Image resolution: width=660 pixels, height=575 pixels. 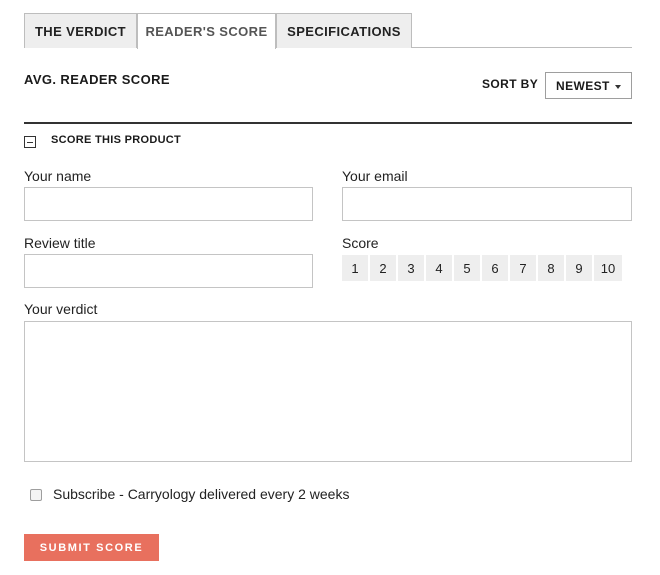 I want to click on section-divider, so click(x=328, y=123).